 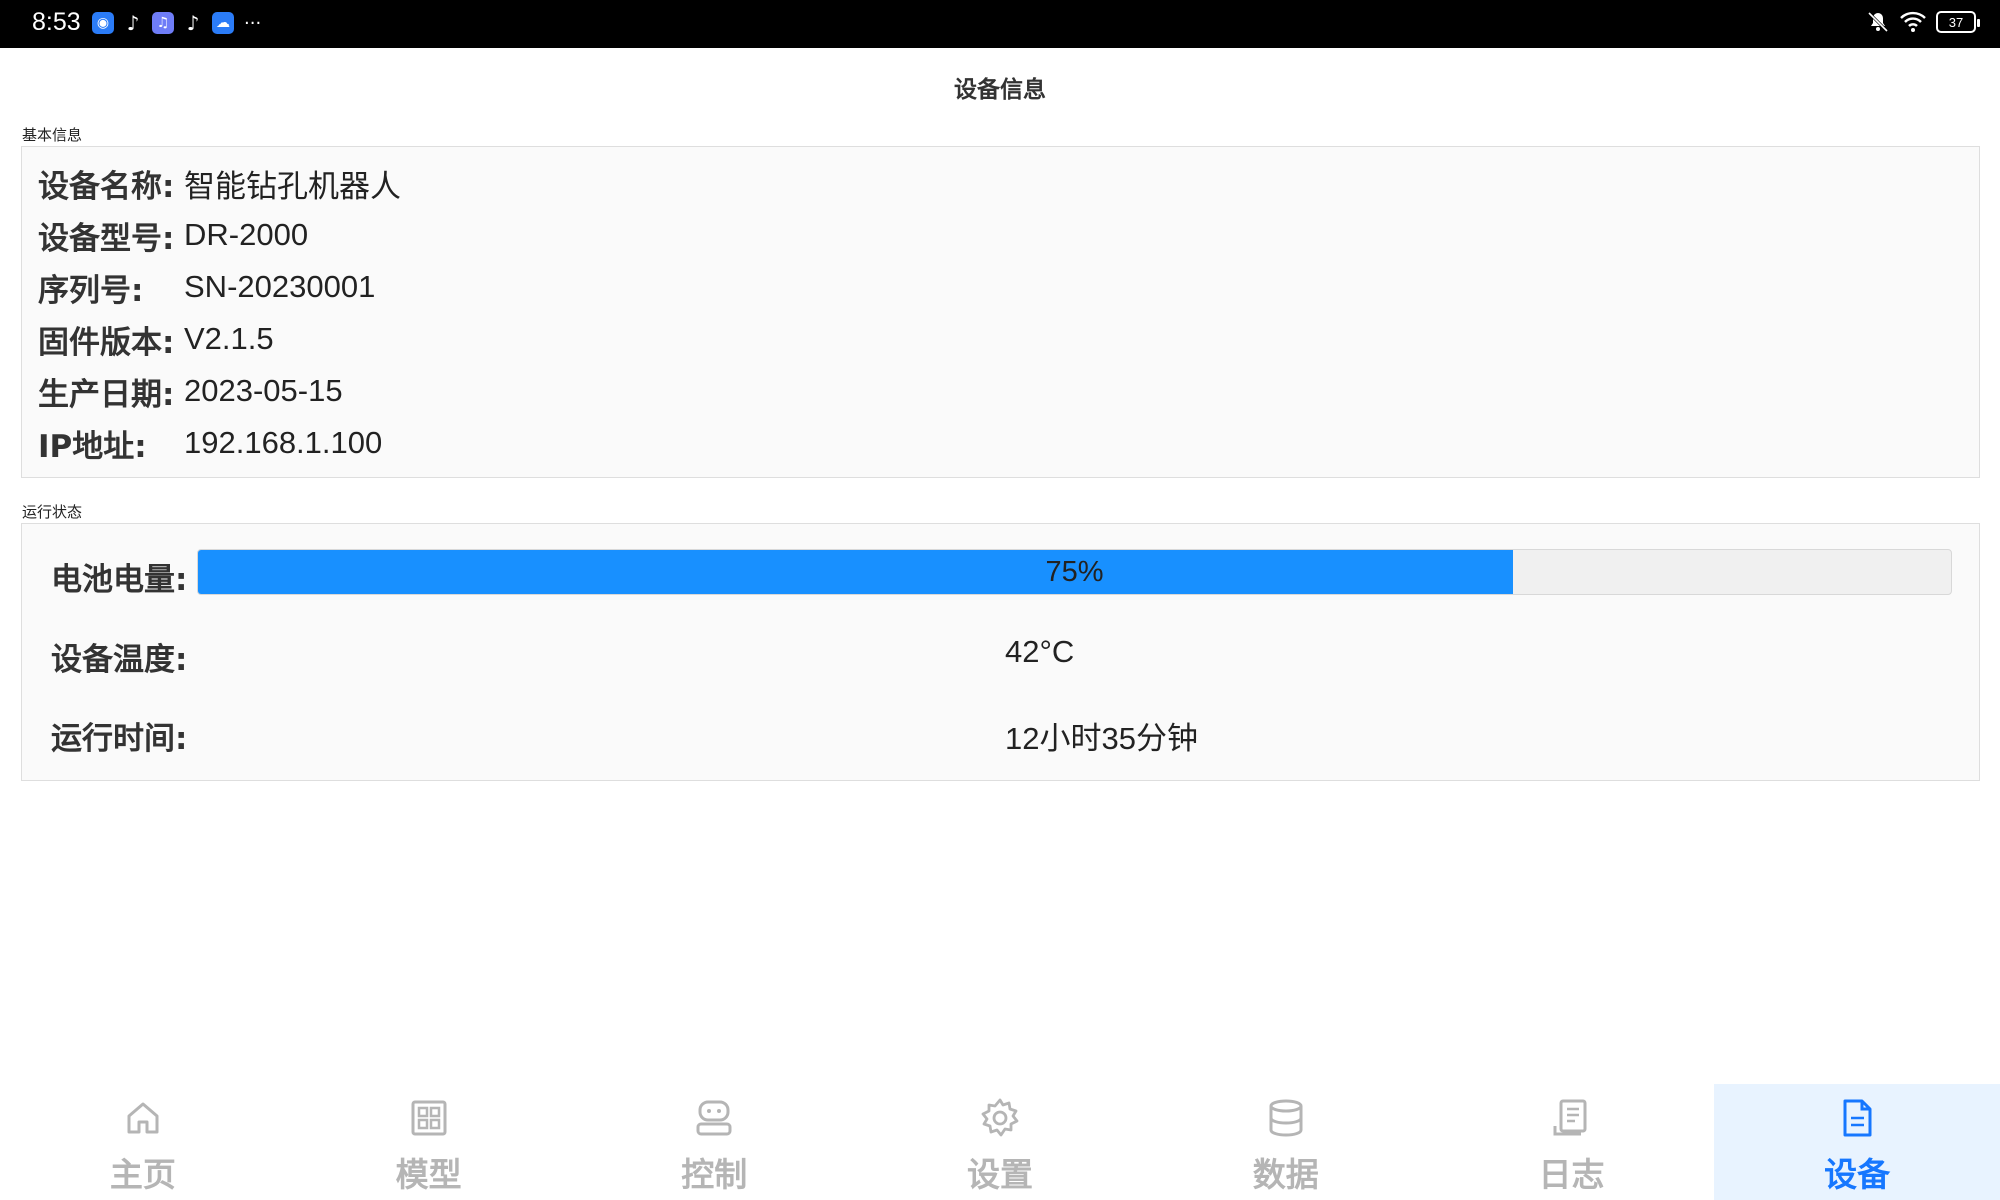 What do you see at coordinates (1857, 1118) in the screenshot?
I see `document-icon` at bounding box center [1857, 1118].